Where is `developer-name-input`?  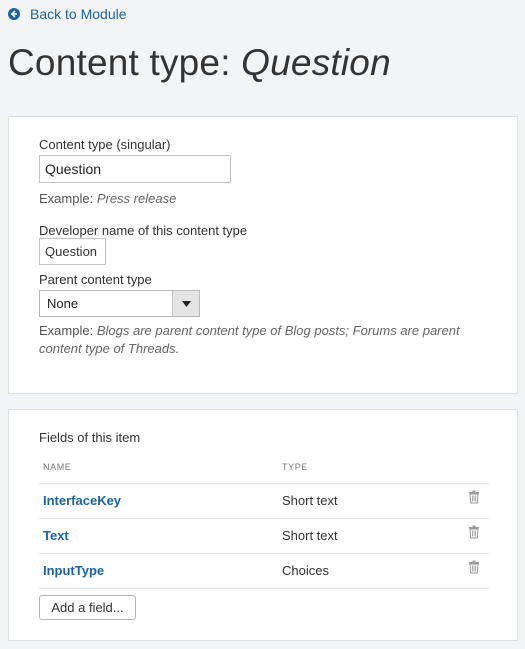 developer-name-input is located at coordinates (72, 251).